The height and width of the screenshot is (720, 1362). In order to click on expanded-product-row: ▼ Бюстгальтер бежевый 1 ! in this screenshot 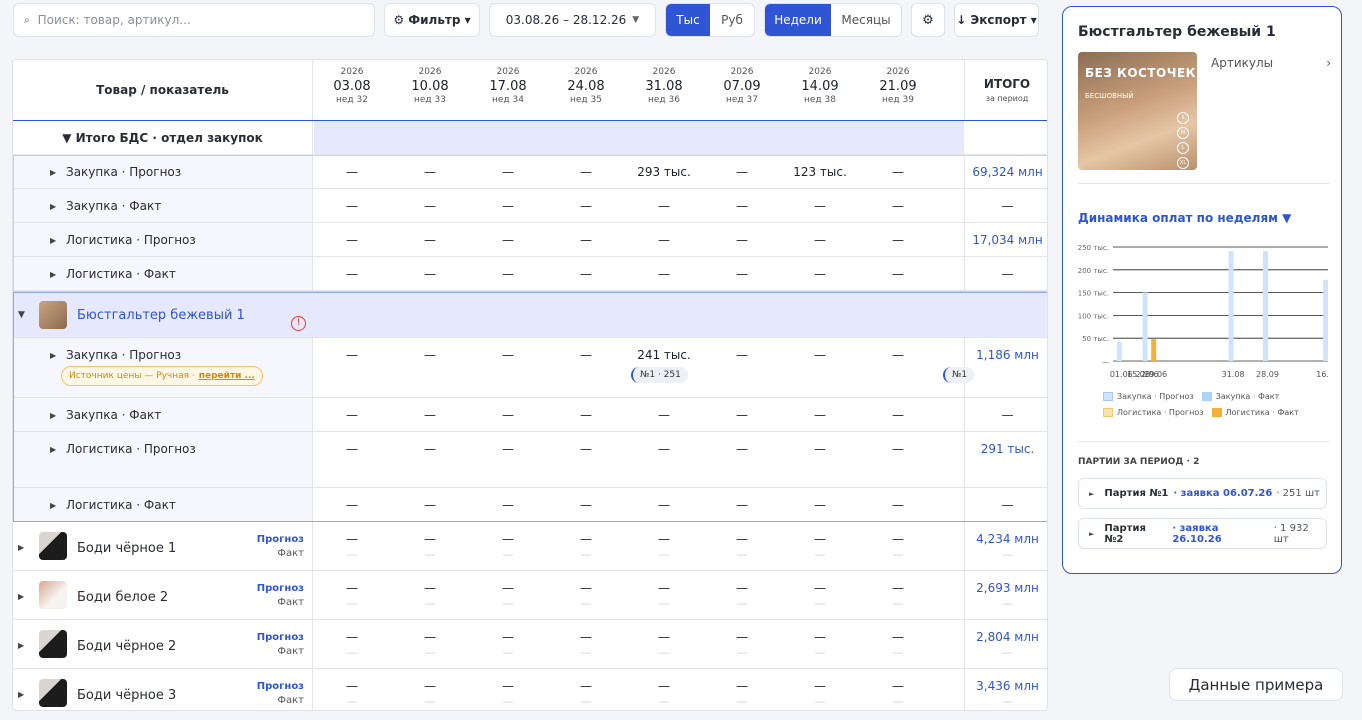, I will do `click(530, 315)`.